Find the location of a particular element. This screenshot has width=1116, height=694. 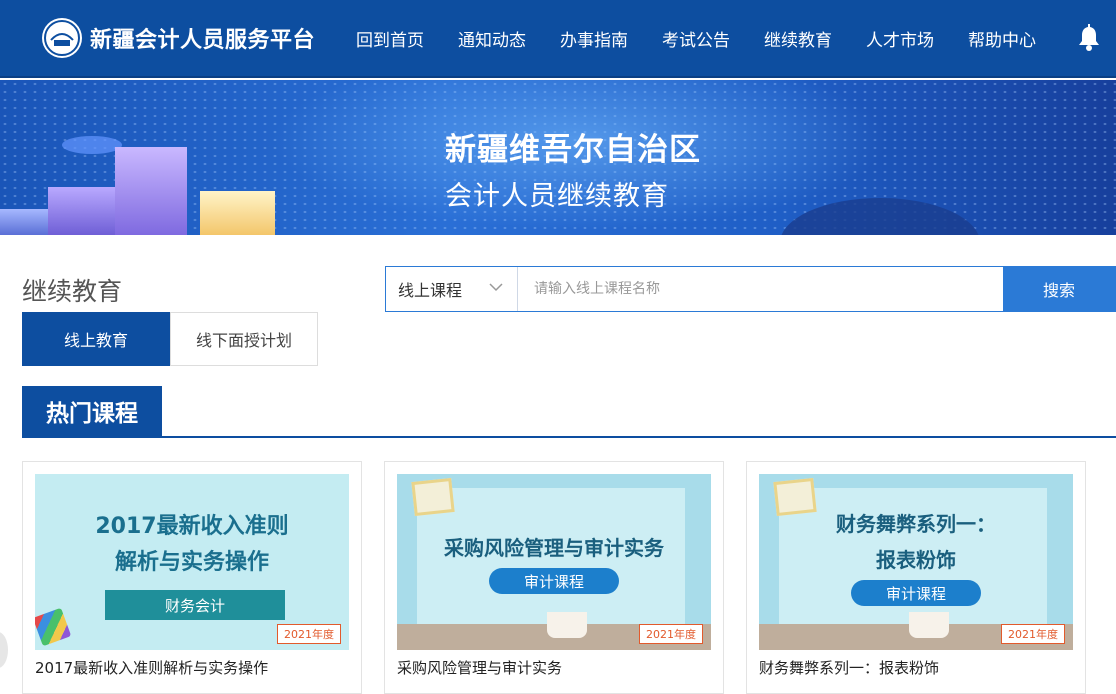

section-title: 继续教育 is located at coordinates (72, 291).